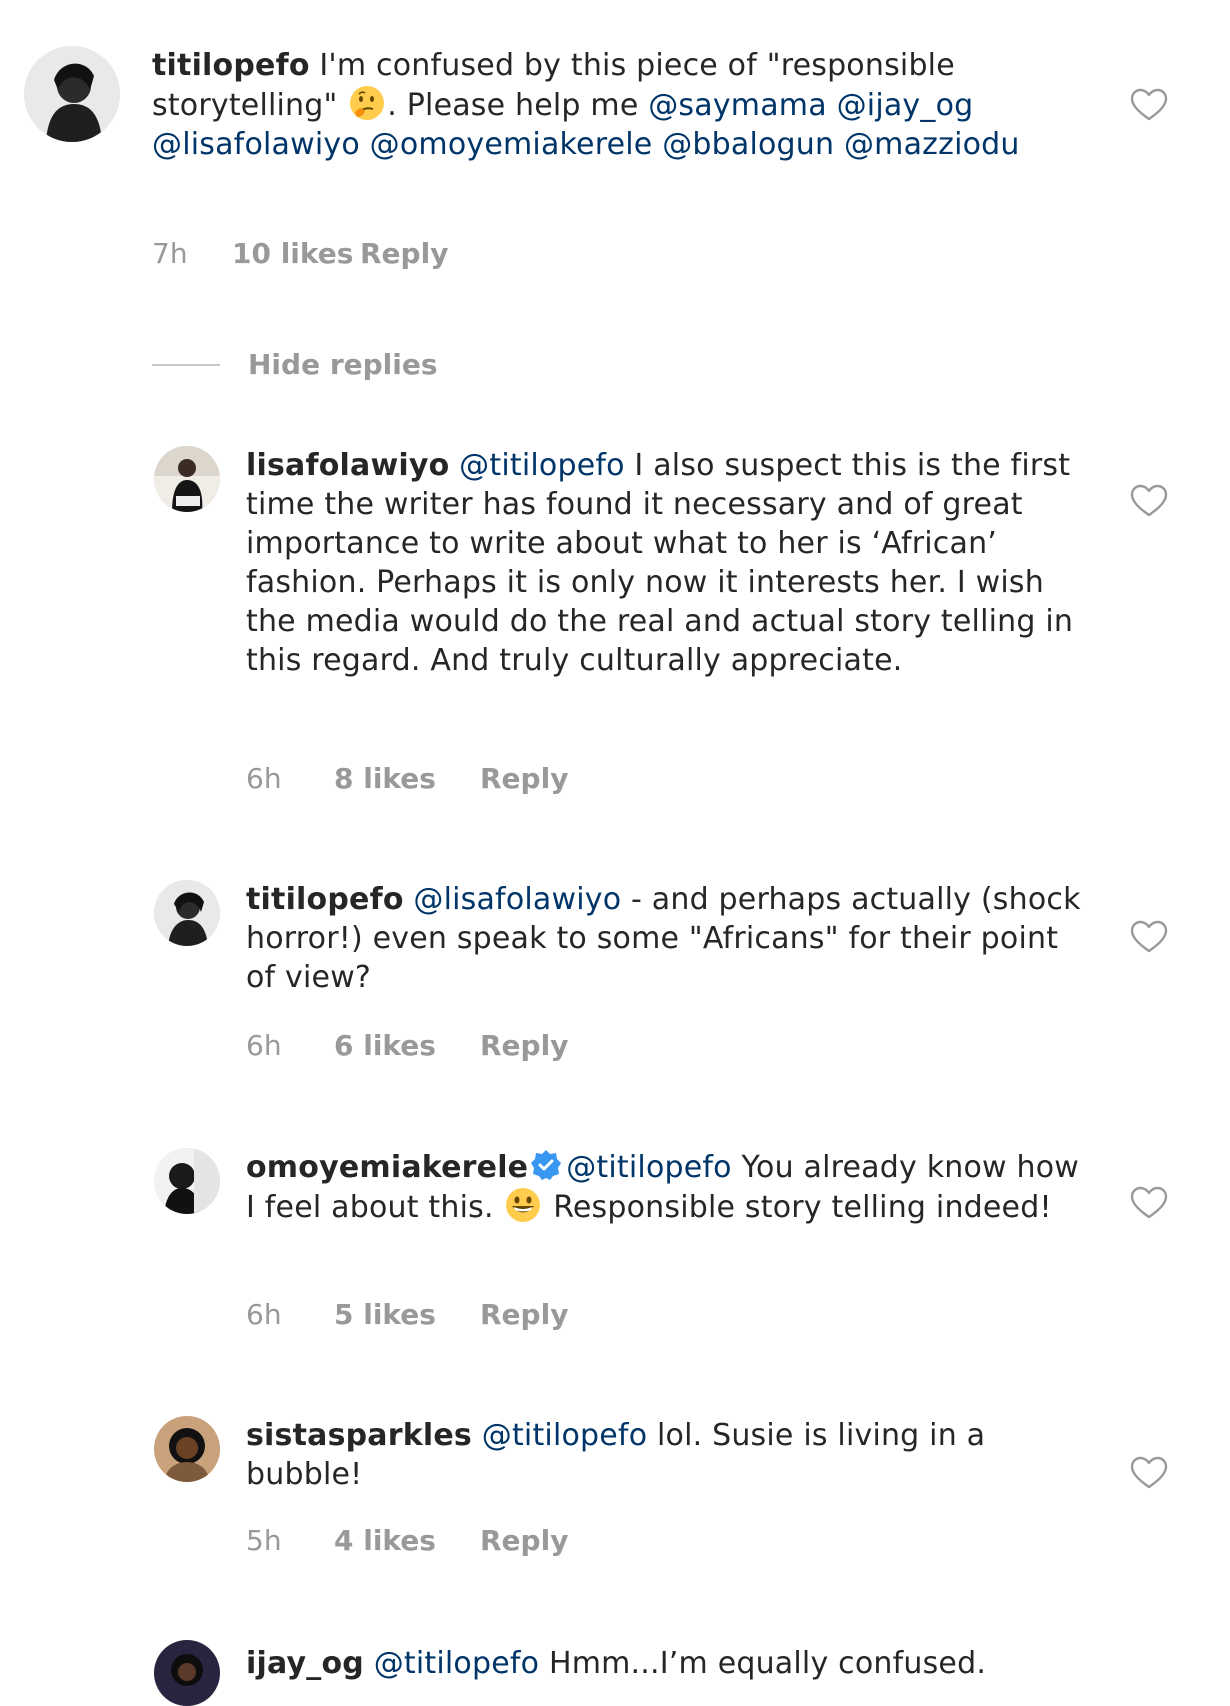 This screenshot has width=1230, height=1706. Describe the element at coordinates (347, 465) in the screenshot. I see `username-link: lisafolawiyo` at that location.